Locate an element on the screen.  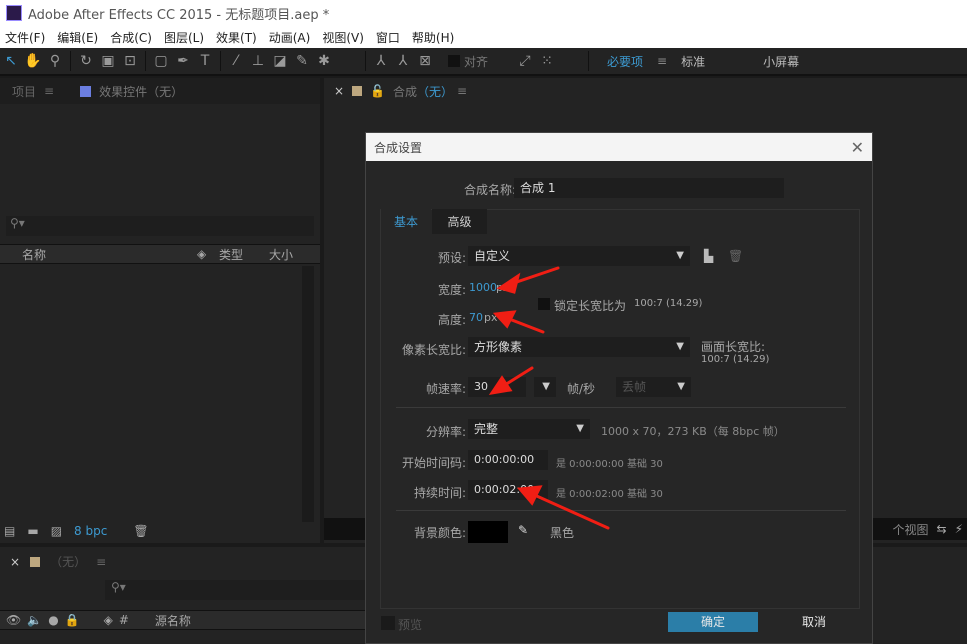
annotation-arrows is located at coordinates (549, 398).